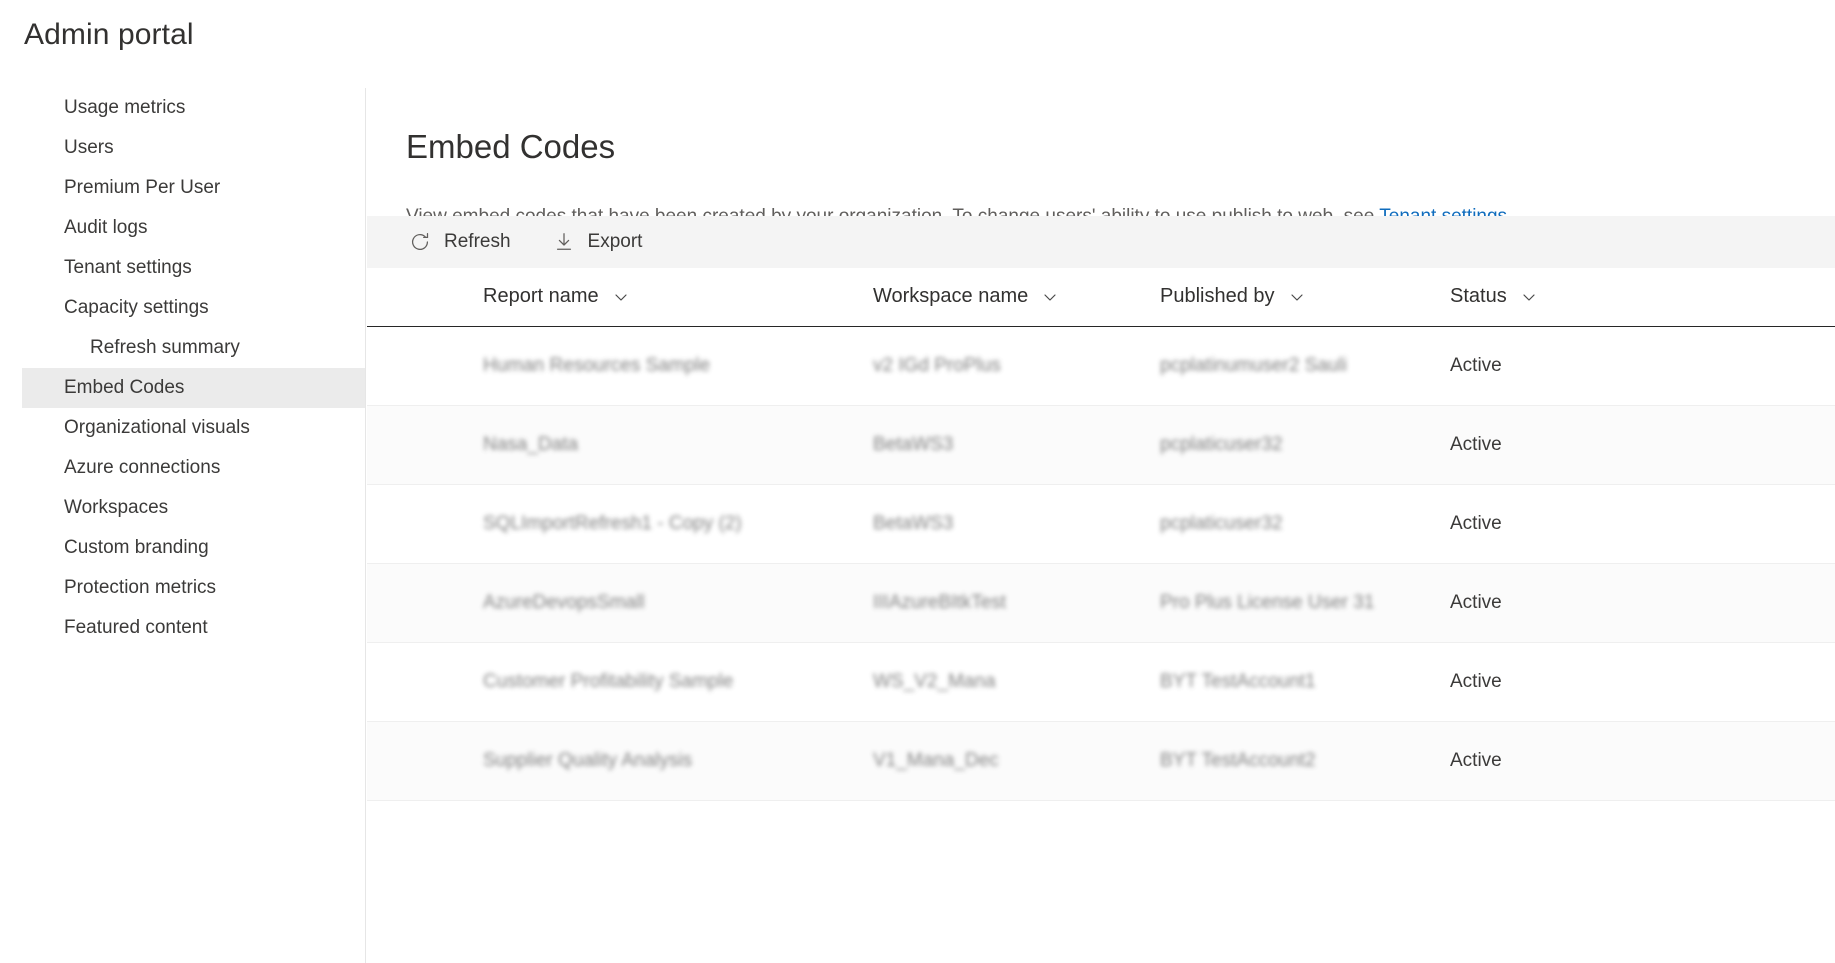  Describe the element at coordinates (1642, 297) in the screenshot. I see `column-header-status: Status` at that location.